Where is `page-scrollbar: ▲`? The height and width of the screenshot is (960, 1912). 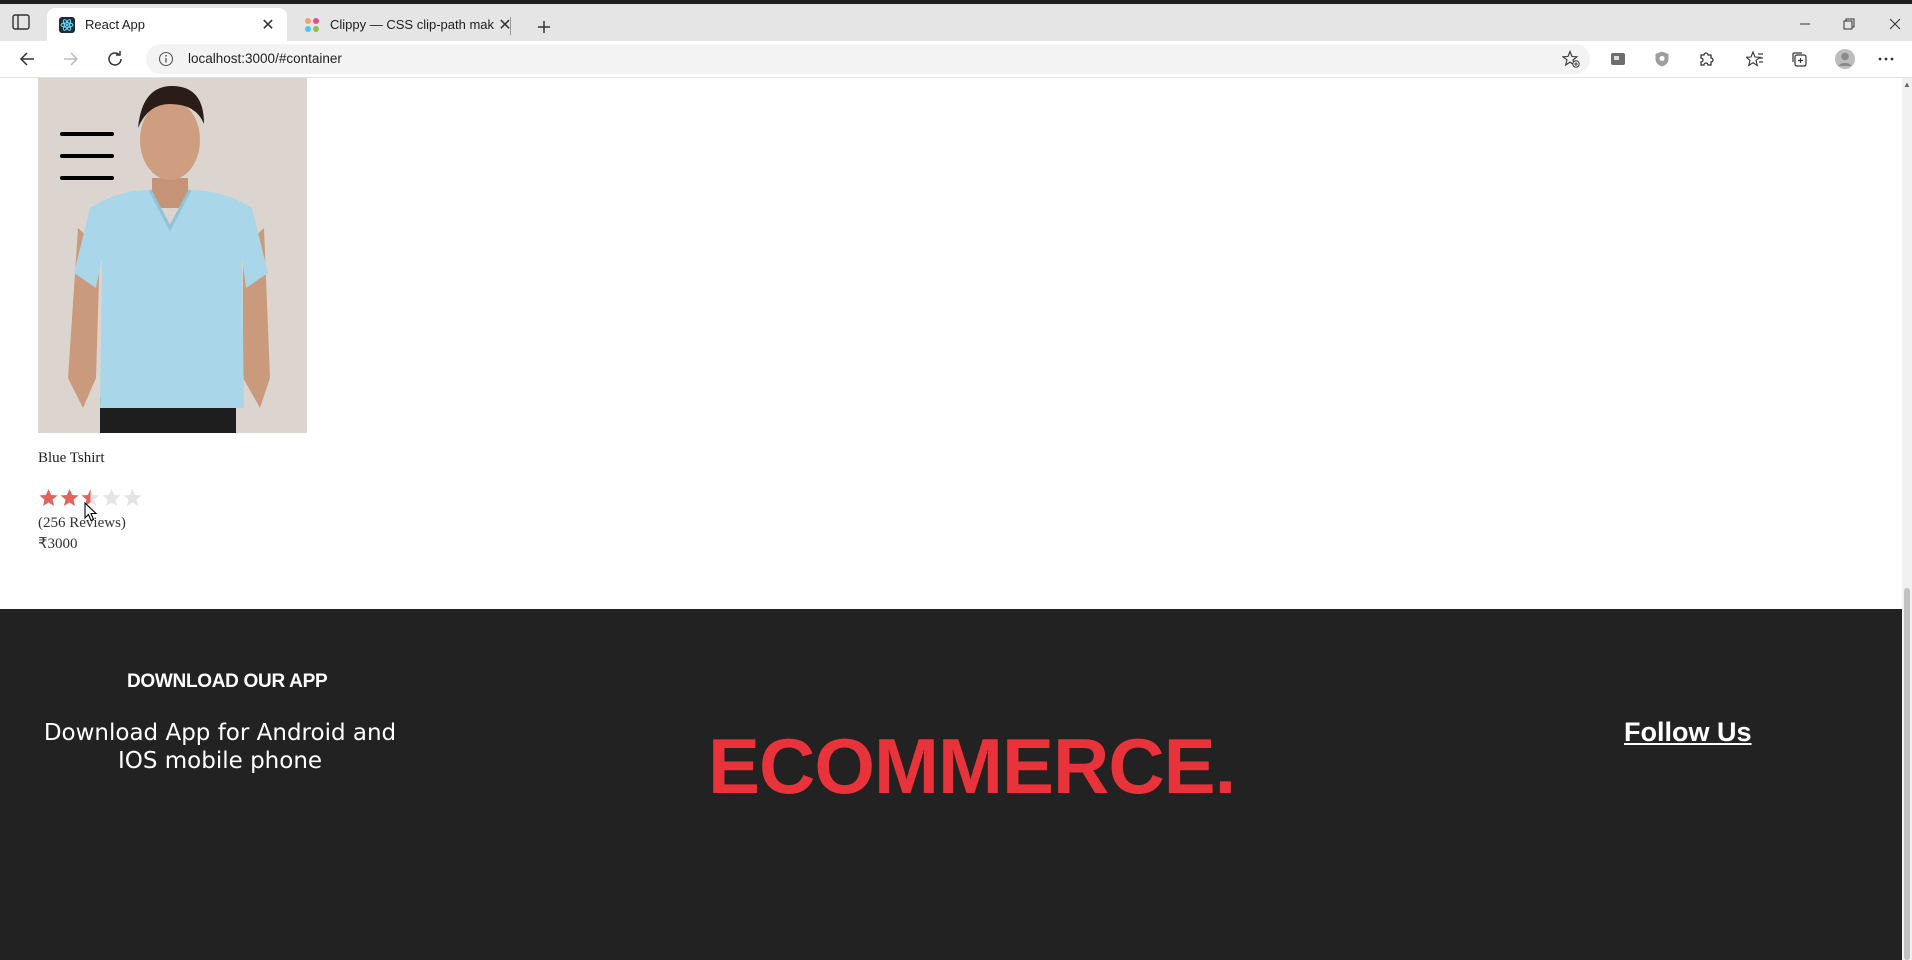
page-scrollbar: ▲ is located at coordinates (1907, 519).